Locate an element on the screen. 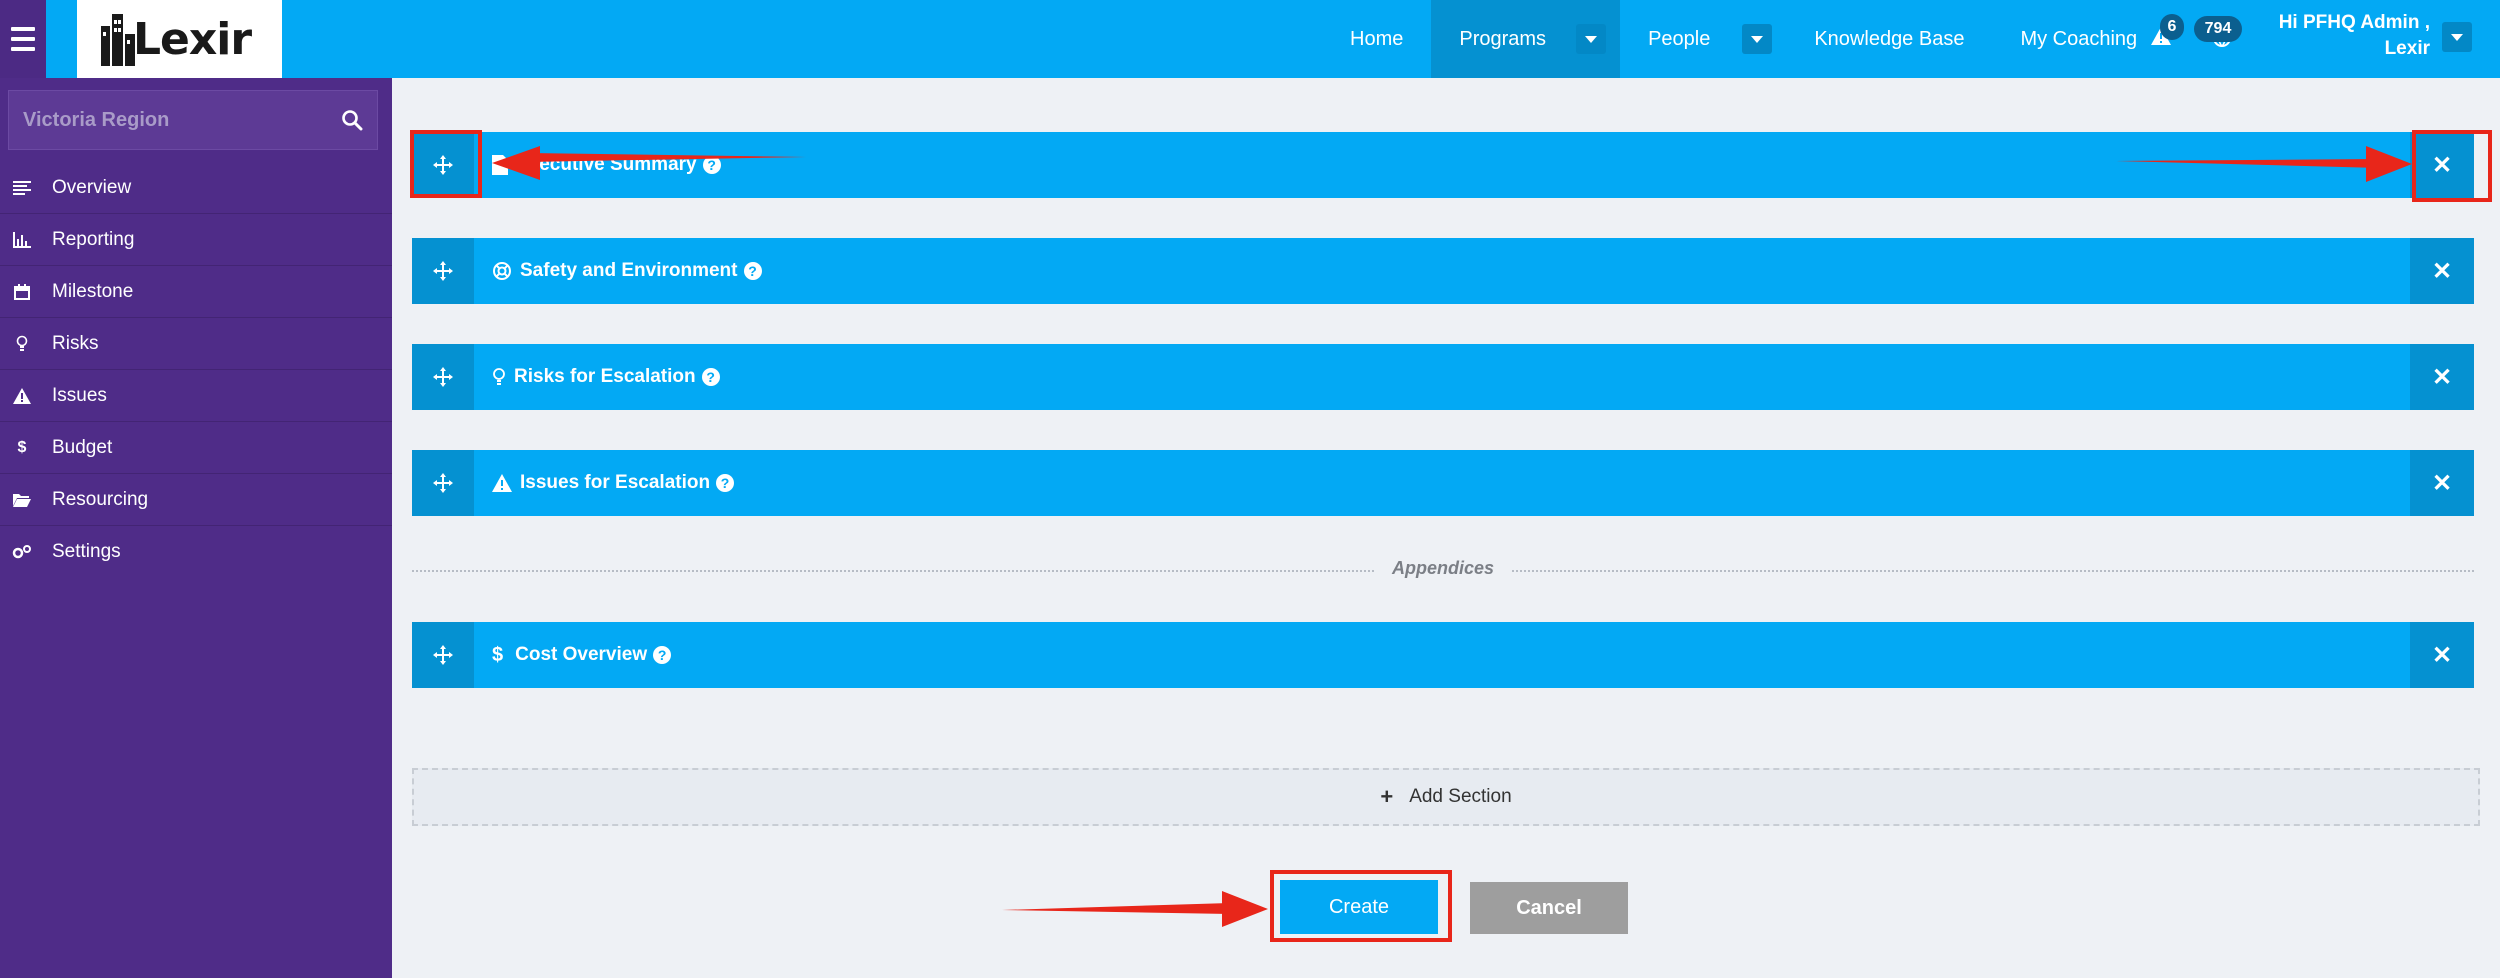 The image size is (2500, 978). nav-home: Home is located at coordinates (1376, 39).